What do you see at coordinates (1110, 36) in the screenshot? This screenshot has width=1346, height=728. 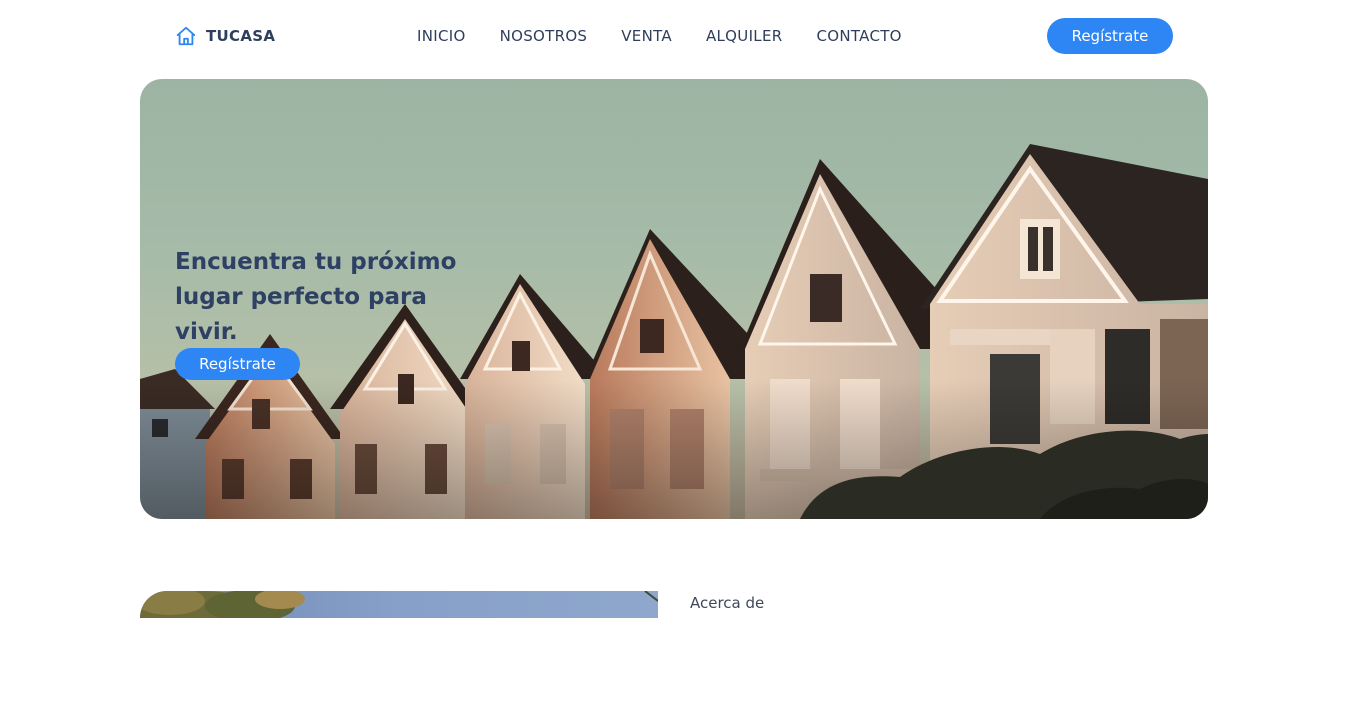 I see `register-button: Regístrate` at bounding box center [1110, 36].